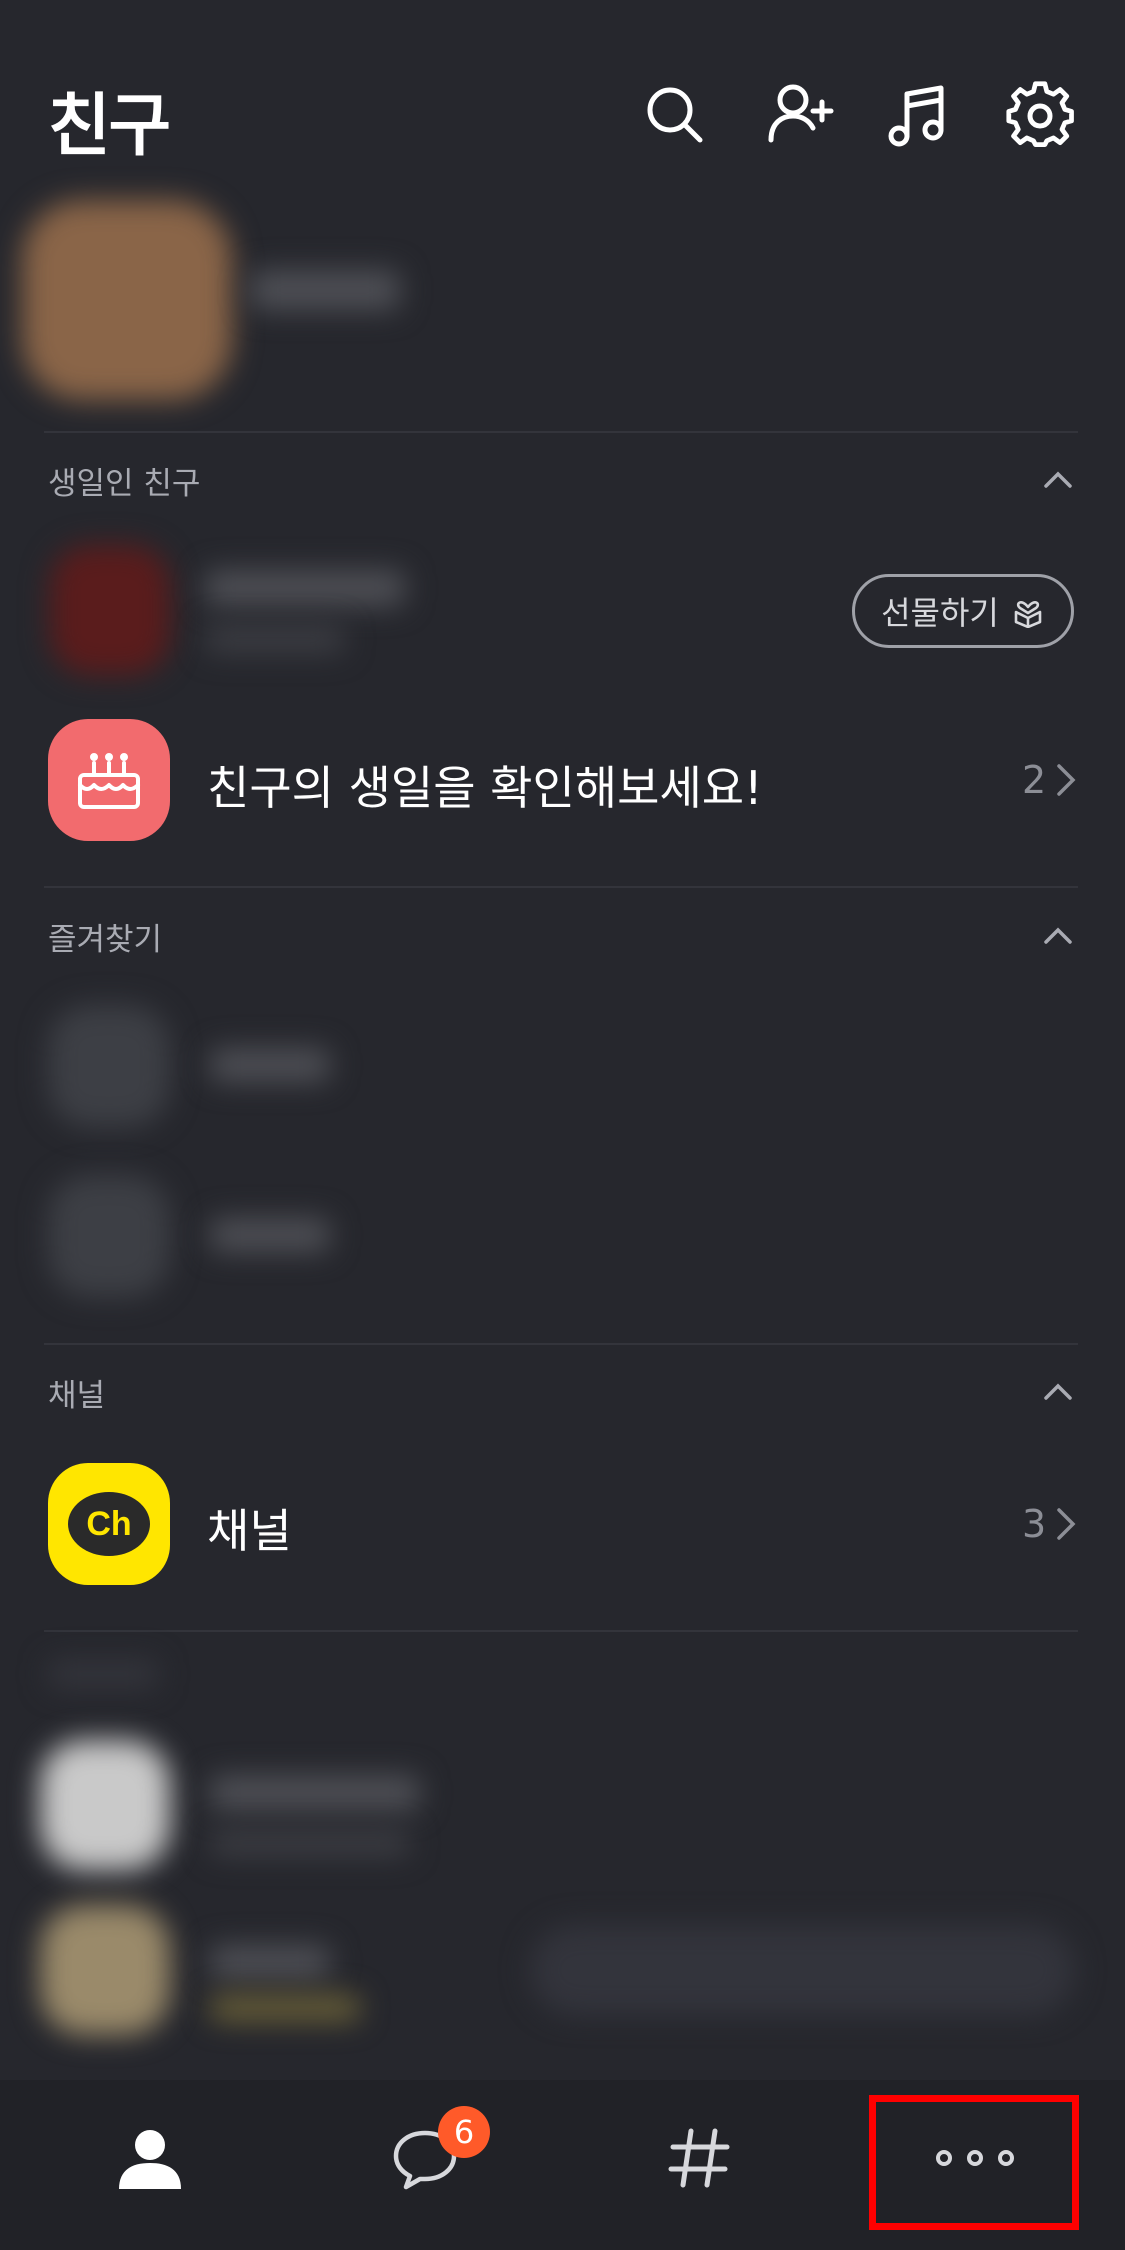 The width and height of the screenshot is (1125, 2250). Describe the element at coordinates (940, 613) in the screenshot. I see `gift-button-label: 선물하기` at that location.